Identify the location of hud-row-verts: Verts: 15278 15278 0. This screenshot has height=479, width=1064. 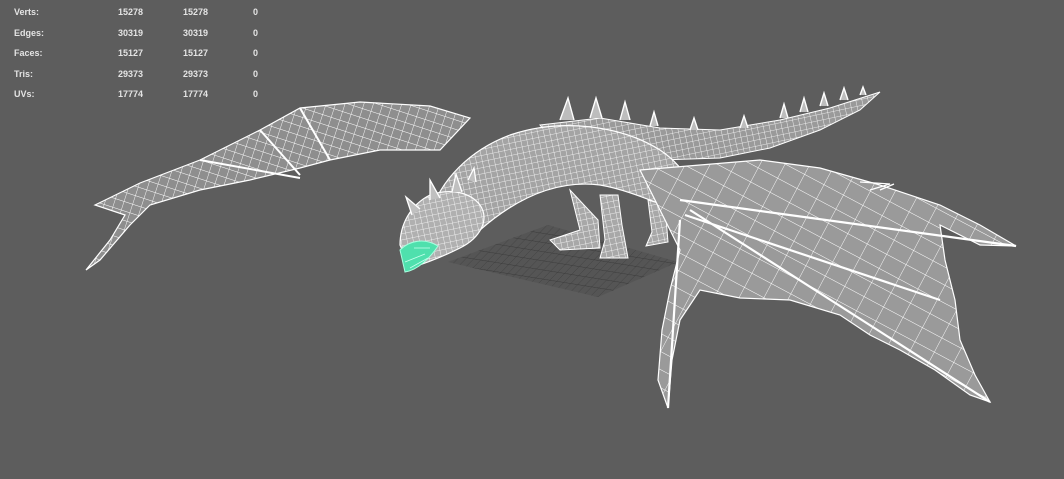
(139, 12).